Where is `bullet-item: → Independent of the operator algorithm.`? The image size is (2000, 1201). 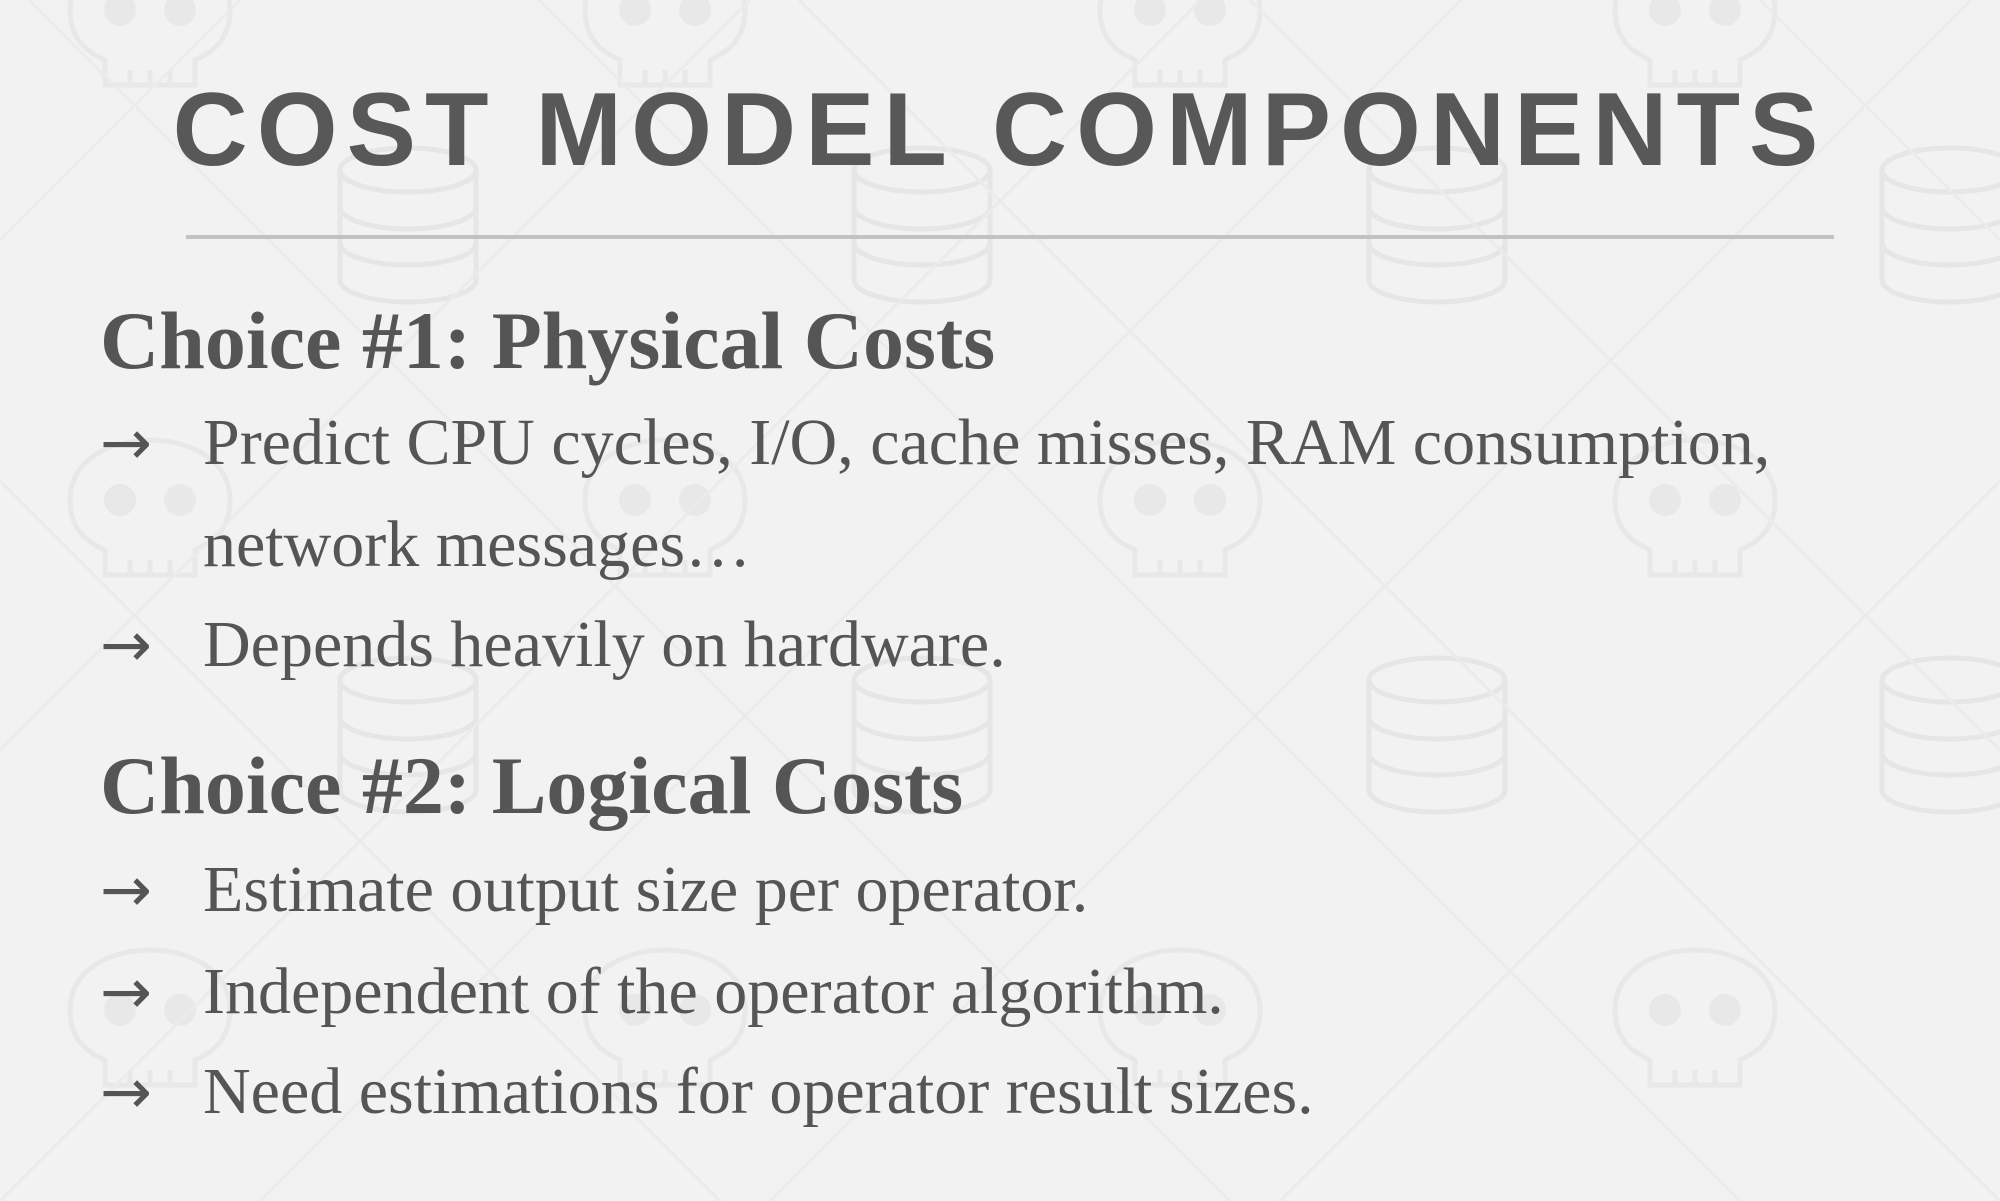 bullet-item: → Independent of the operator algorithm. is located at coordinates (662, 992).